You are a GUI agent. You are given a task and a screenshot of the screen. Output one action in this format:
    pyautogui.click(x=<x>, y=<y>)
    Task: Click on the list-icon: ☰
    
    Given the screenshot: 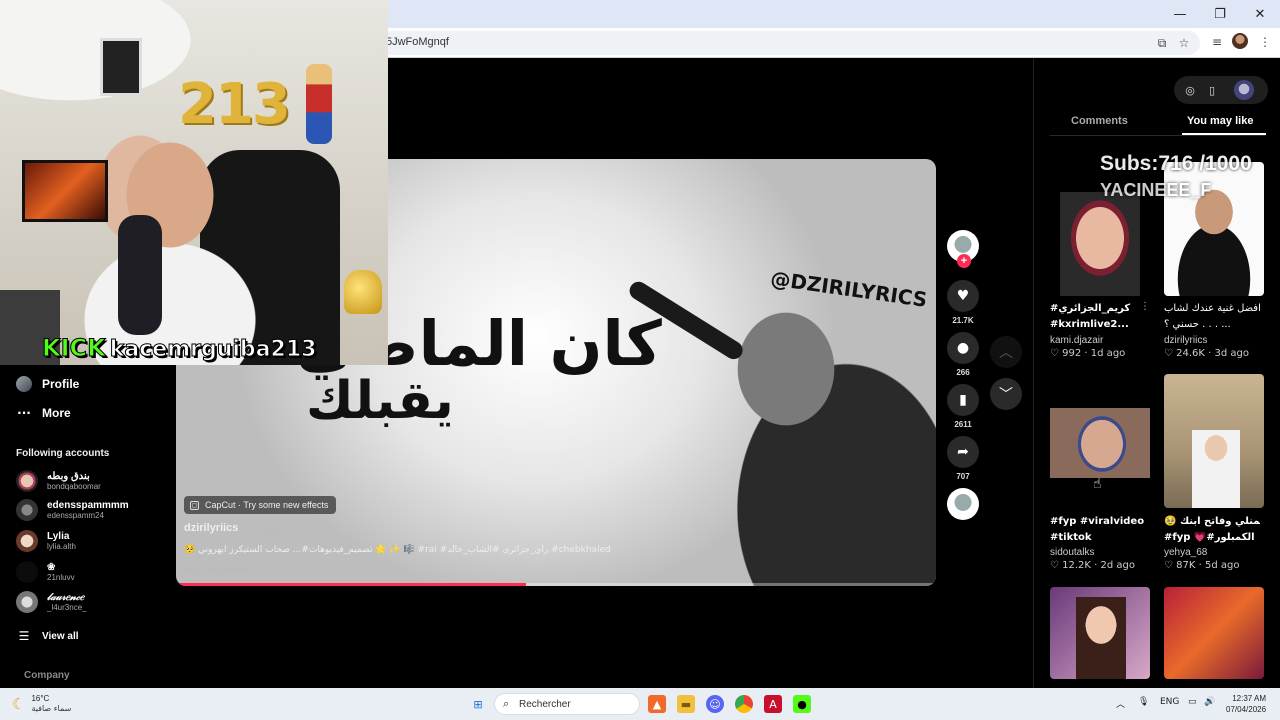 What is the action you would take?
    pyautogui.click(x=24, y=636)
    